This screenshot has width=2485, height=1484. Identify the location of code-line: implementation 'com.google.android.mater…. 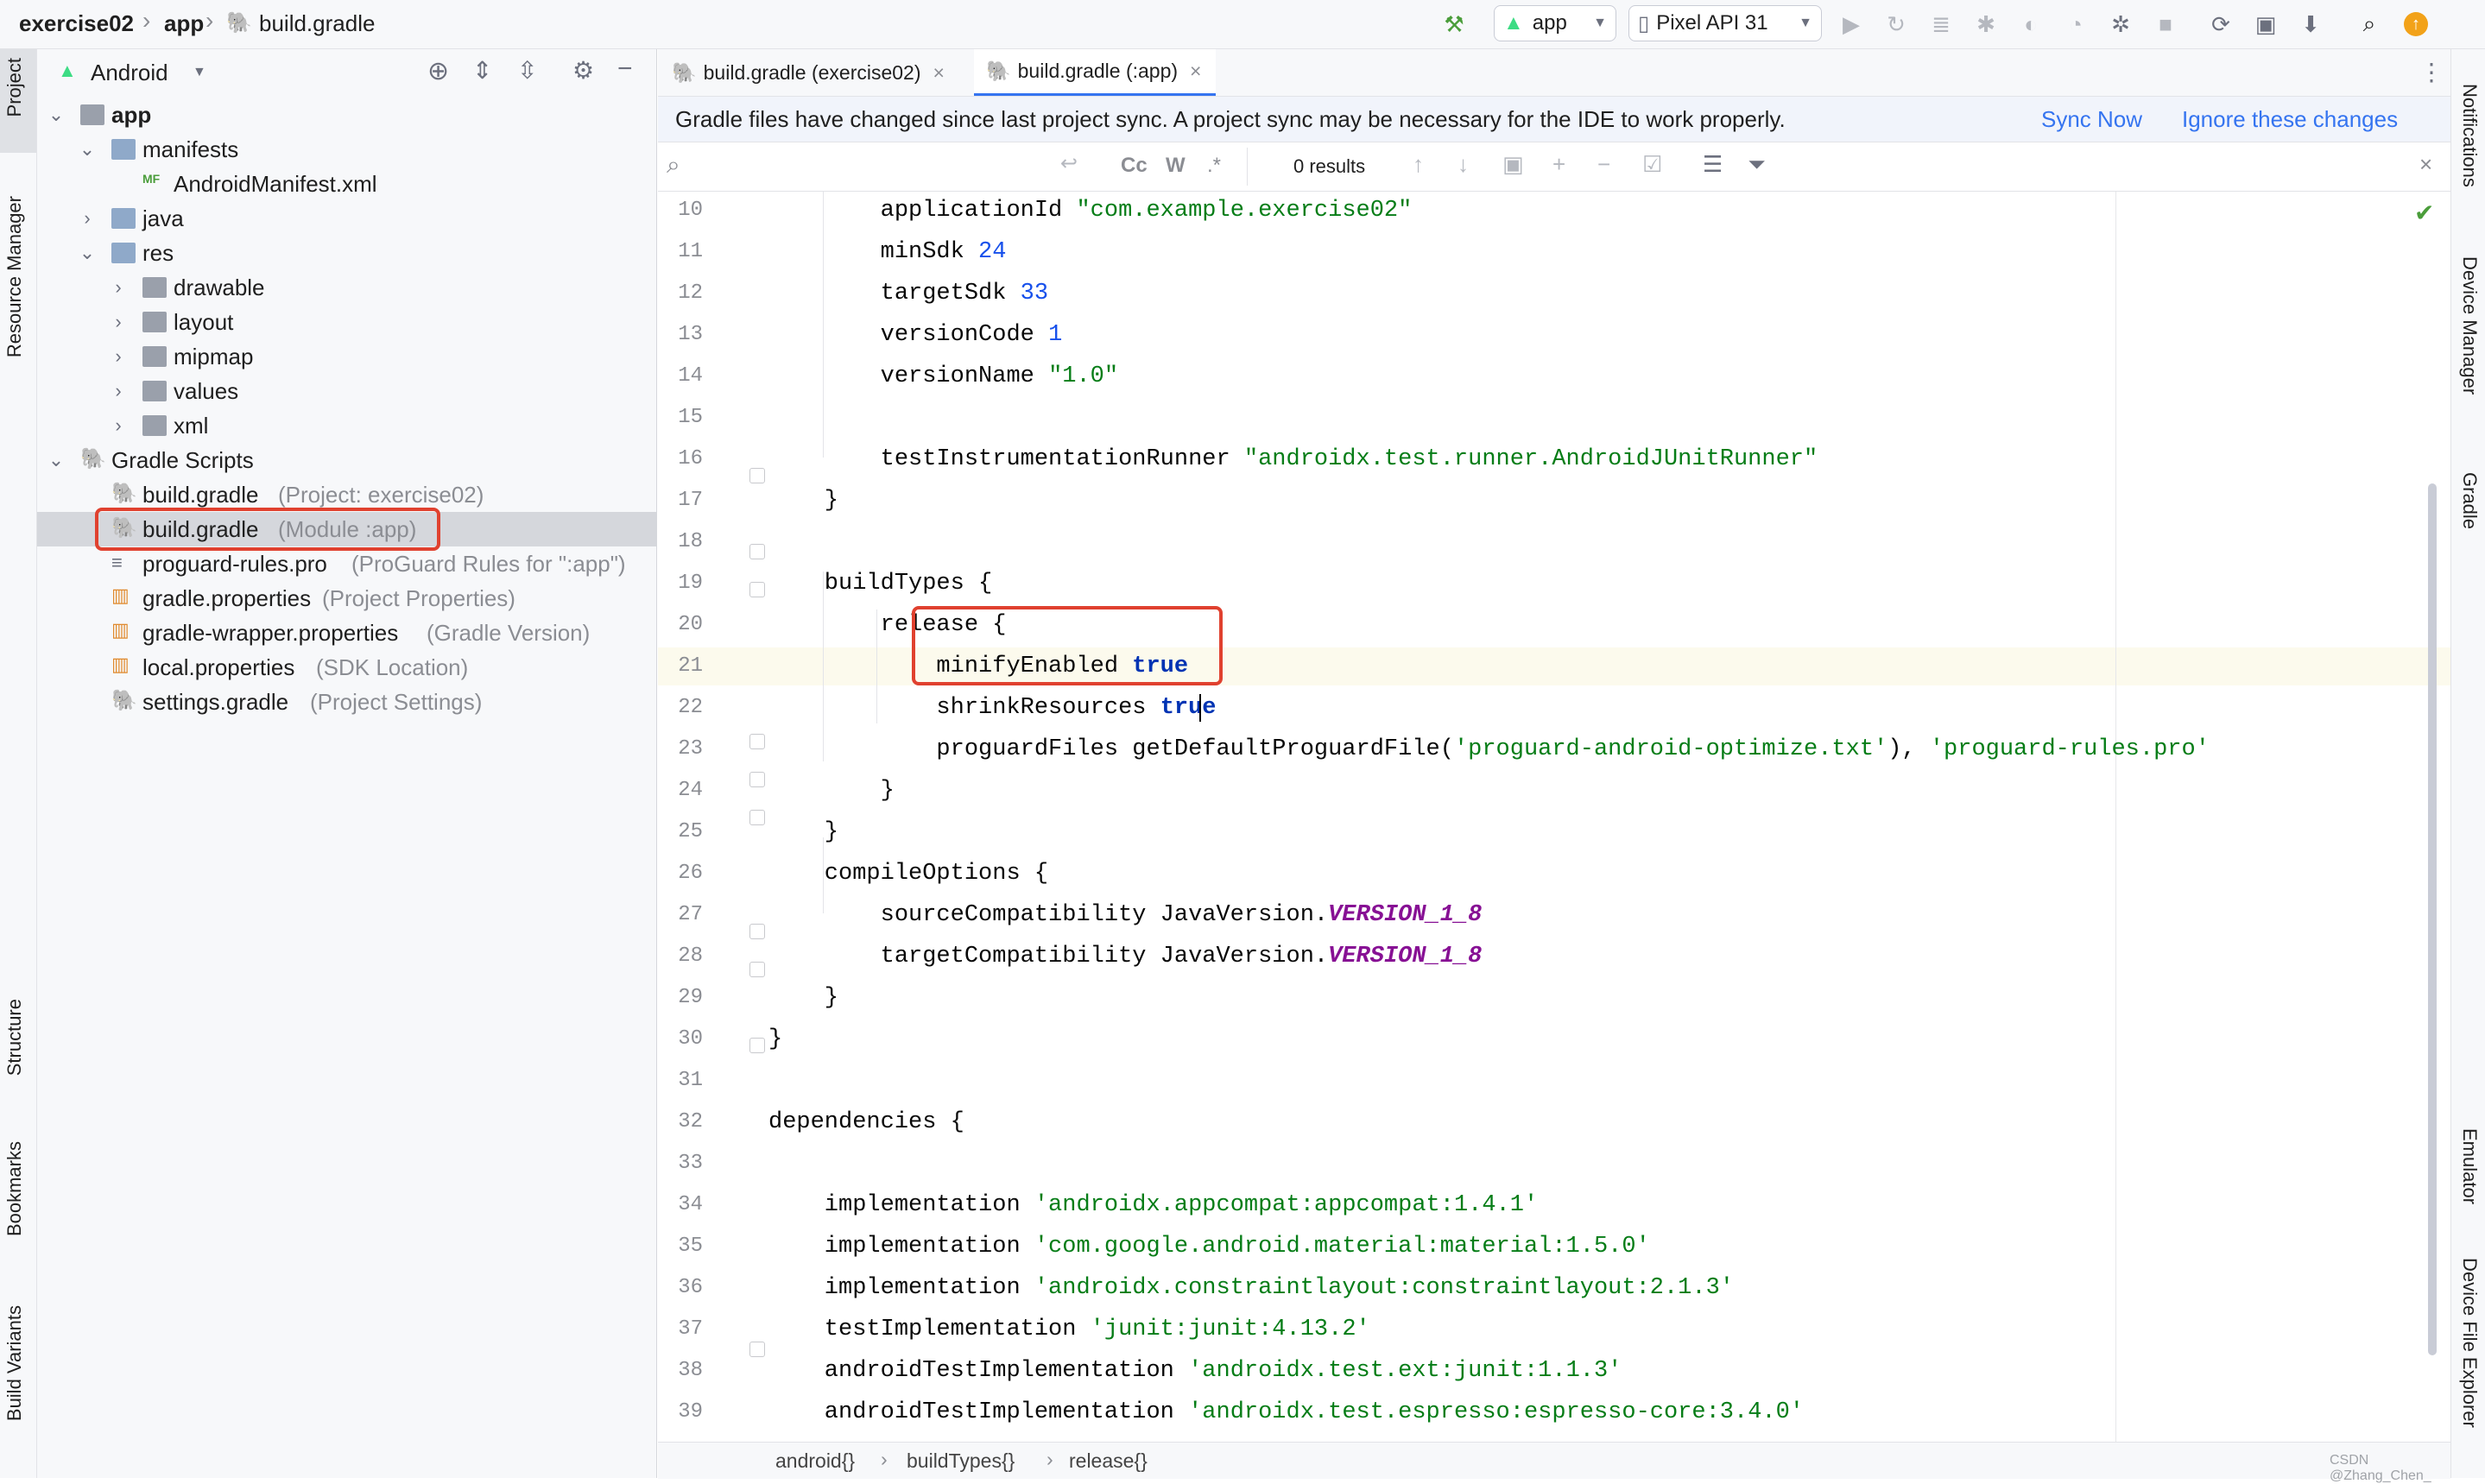
(1209, 1247).